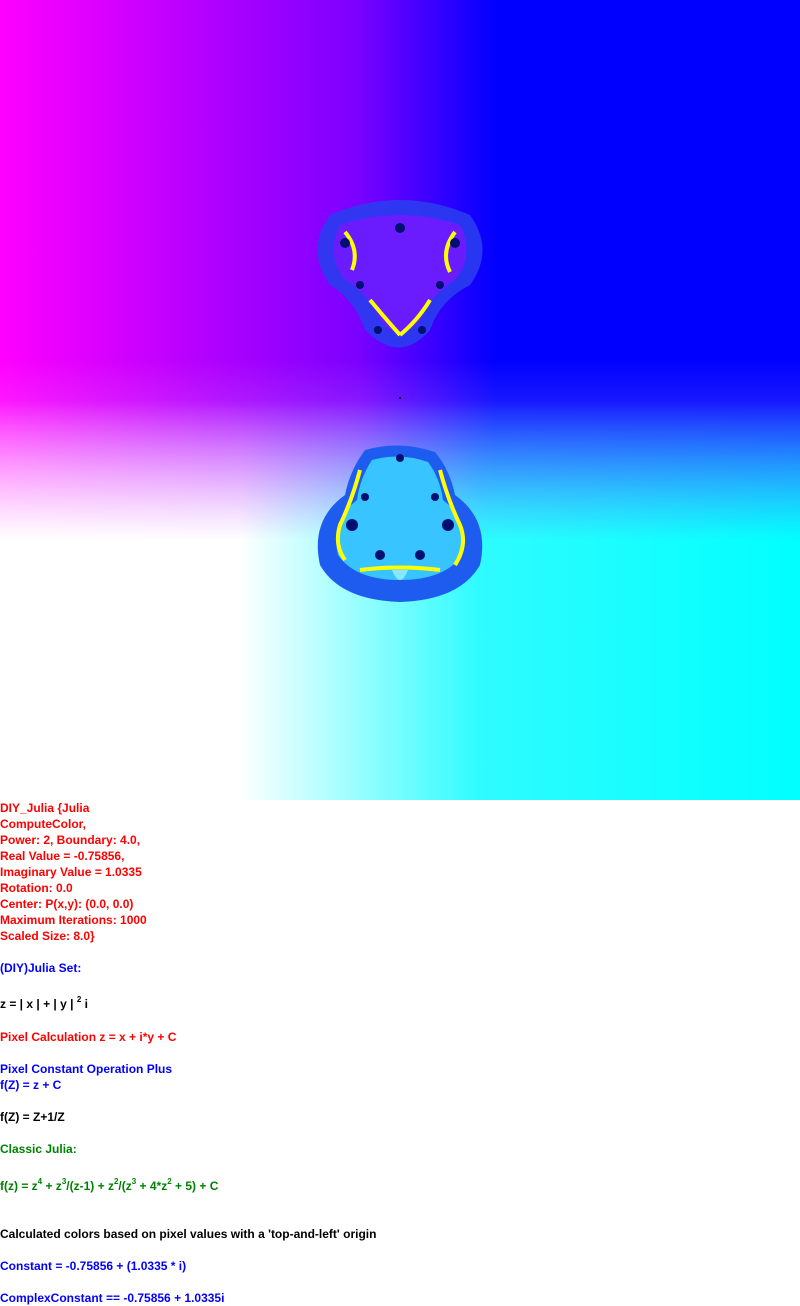  What do you see at coordinates (400, 274) in the screenshot?
I see `upper-julia-shape` at bounding box center [400, 274].